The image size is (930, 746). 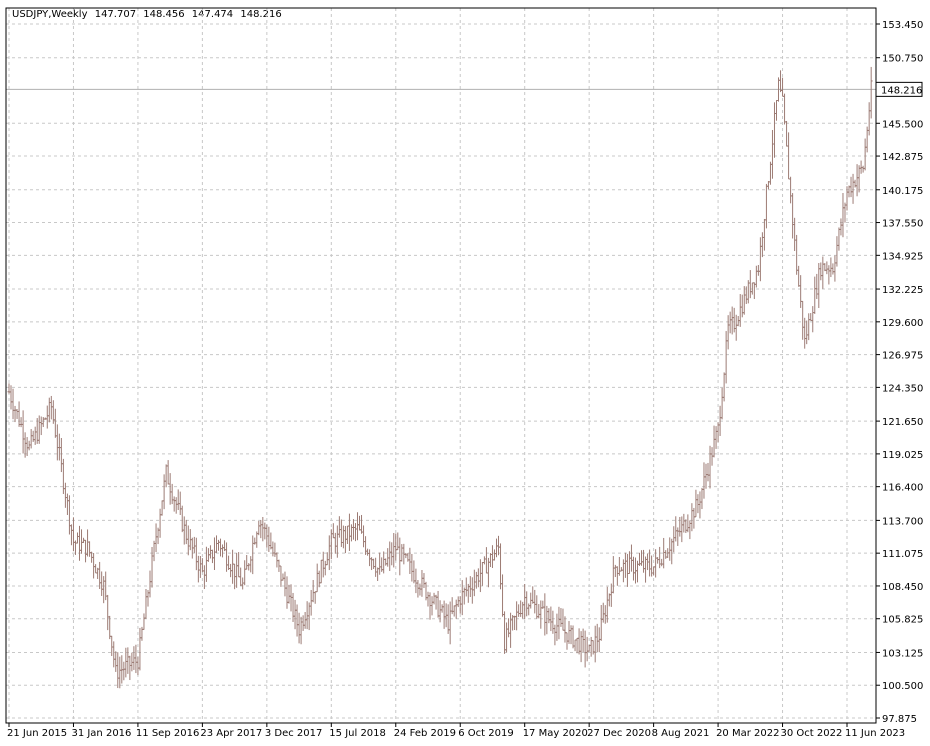 I want to click on y-tick-label: 140.175, so click(x=902, y=191).